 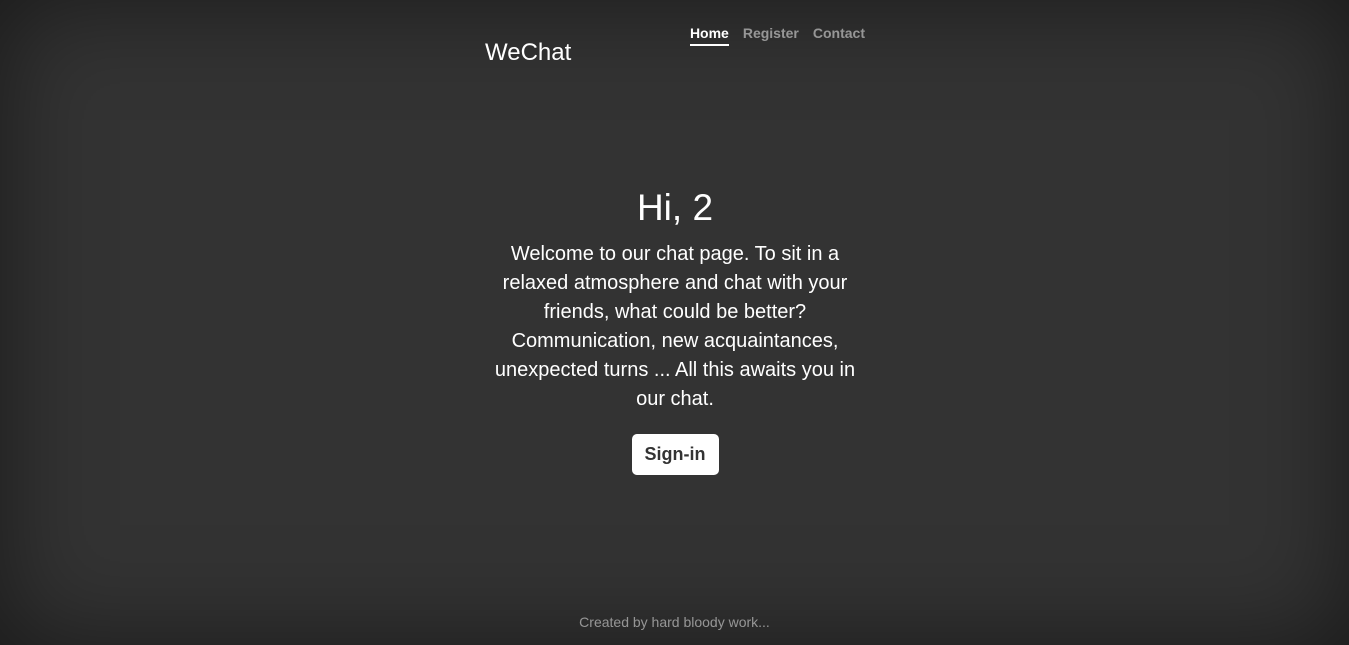 What do you see at coordinates (675, 207) in the screenshot?
I see `greeting-heading: Hi, 2` at bounding box center [675, 207].